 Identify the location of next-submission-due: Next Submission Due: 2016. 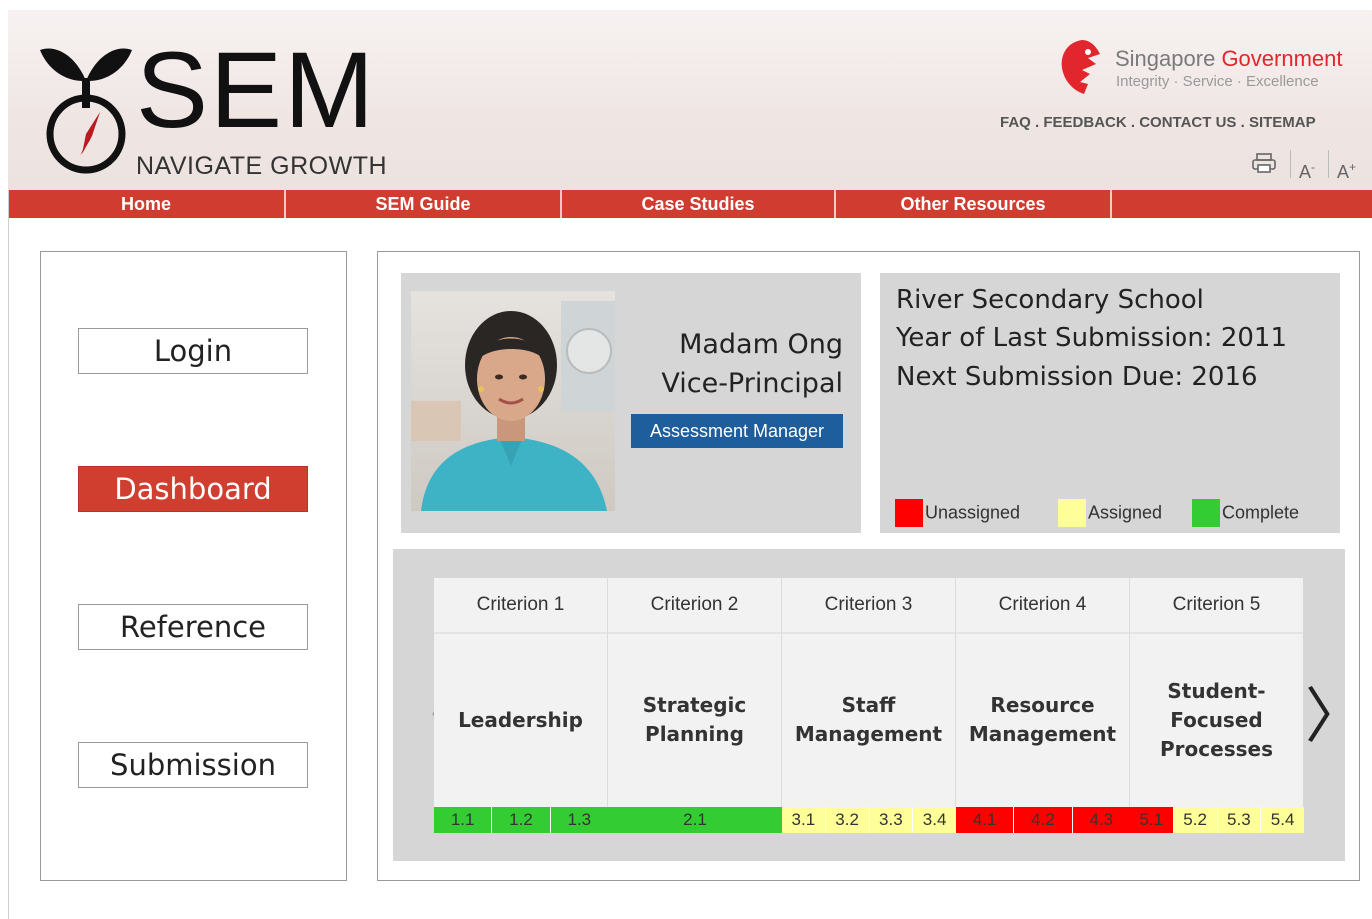
(1077, 377).